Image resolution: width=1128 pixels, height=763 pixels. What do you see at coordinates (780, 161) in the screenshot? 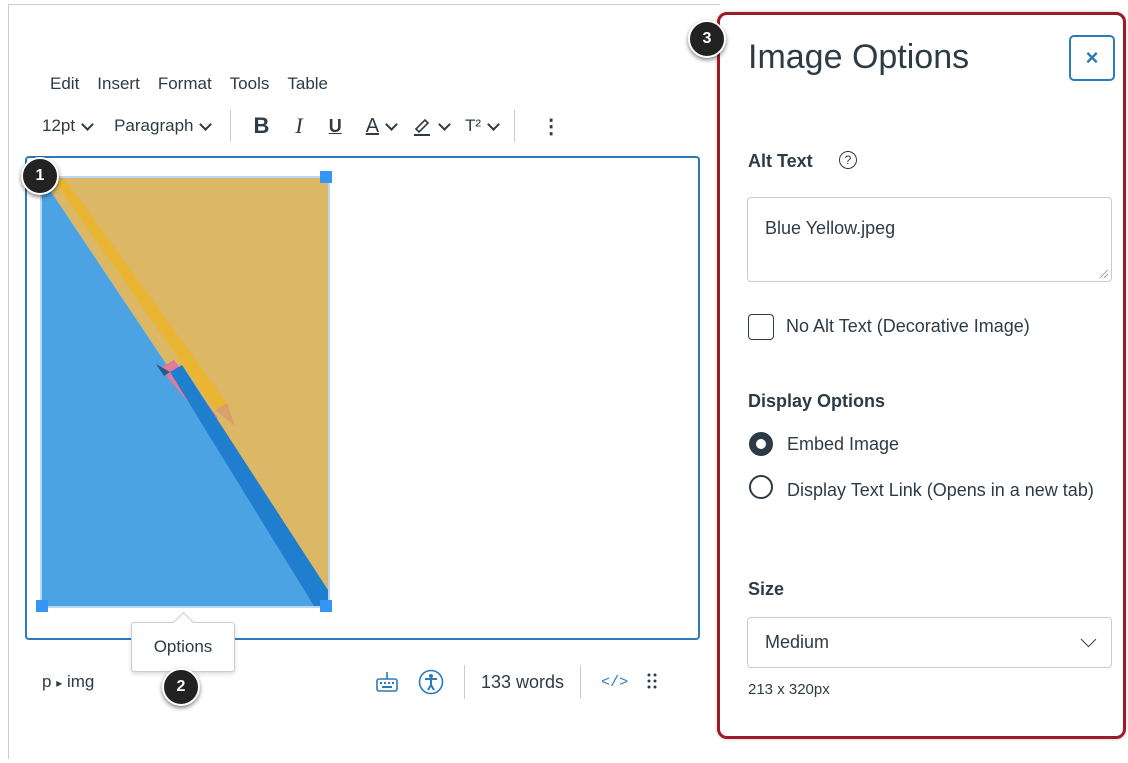
I see `alt-text-label: Alt Text` at bounding box center [780, 161].